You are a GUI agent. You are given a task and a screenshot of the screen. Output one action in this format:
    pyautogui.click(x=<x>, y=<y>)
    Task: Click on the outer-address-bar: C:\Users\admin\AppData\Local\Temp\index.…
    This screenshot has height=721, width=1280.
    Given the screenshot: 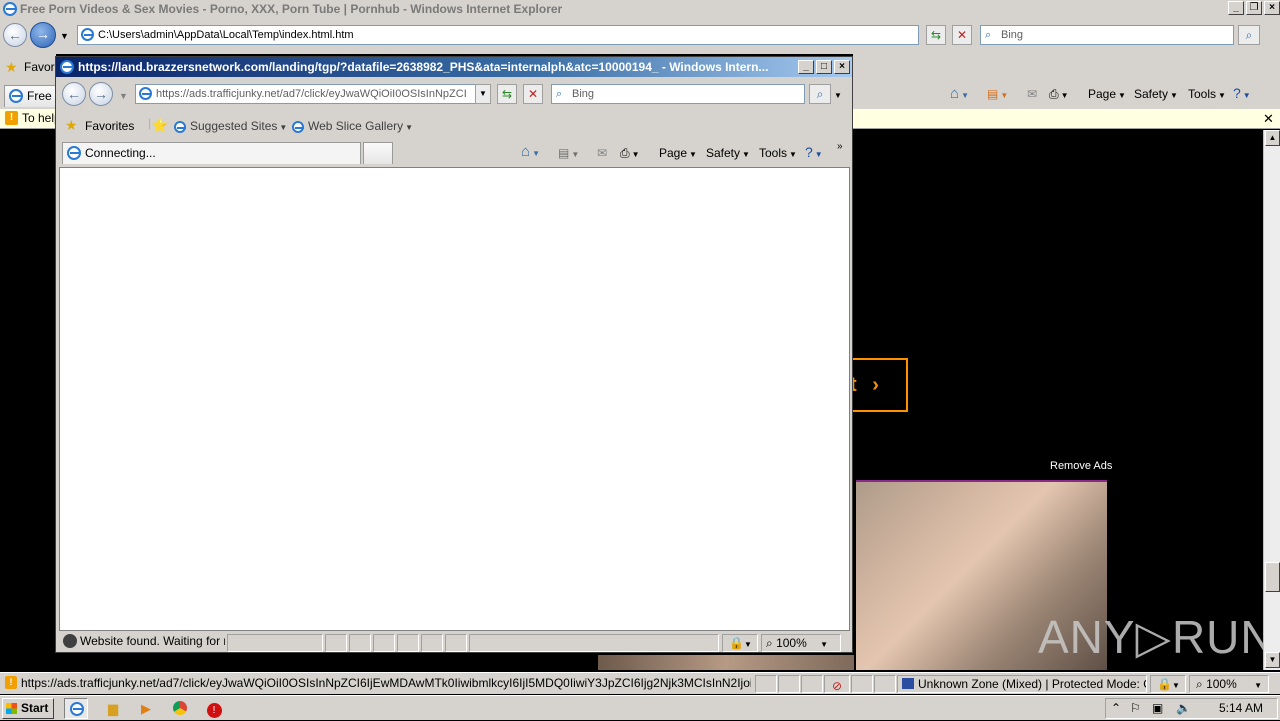 What is the action you would take?
    pyautogui.click(x=498, y=35)
    